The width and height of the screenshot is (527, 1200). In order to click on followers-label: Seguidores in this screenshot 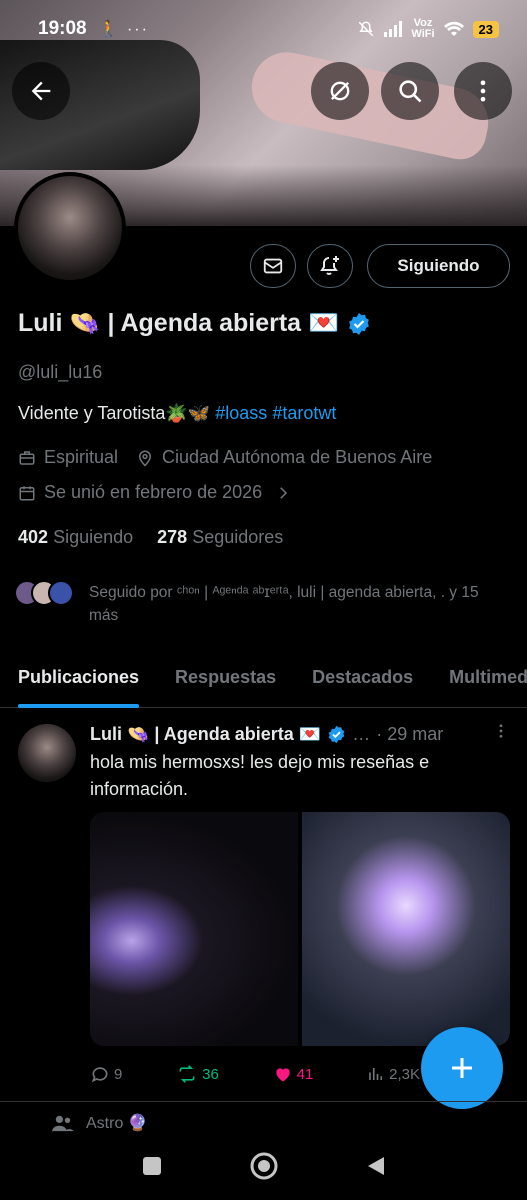, I will do `click(238, 537)`.